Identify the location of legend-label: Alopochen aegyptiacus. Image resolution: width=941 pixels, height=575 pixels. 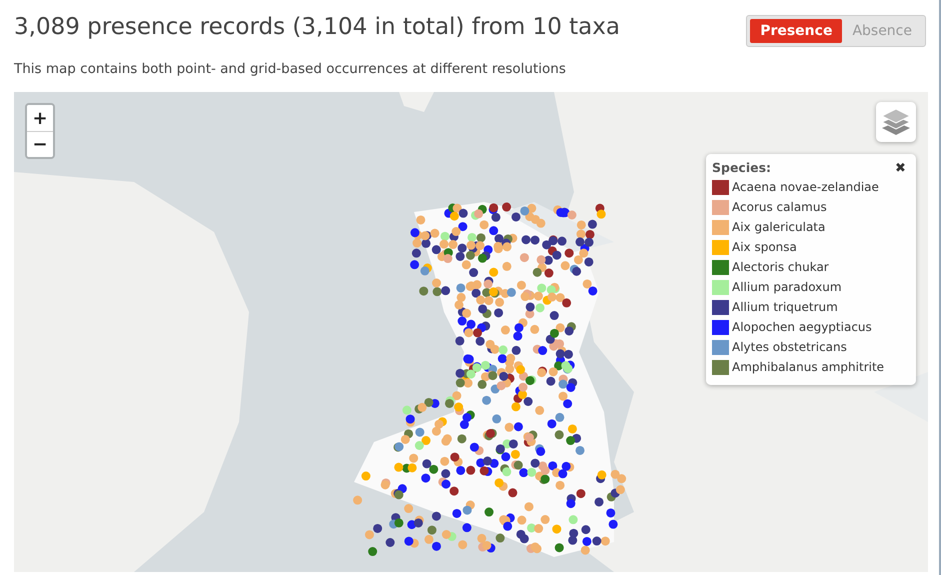
(802, 327).